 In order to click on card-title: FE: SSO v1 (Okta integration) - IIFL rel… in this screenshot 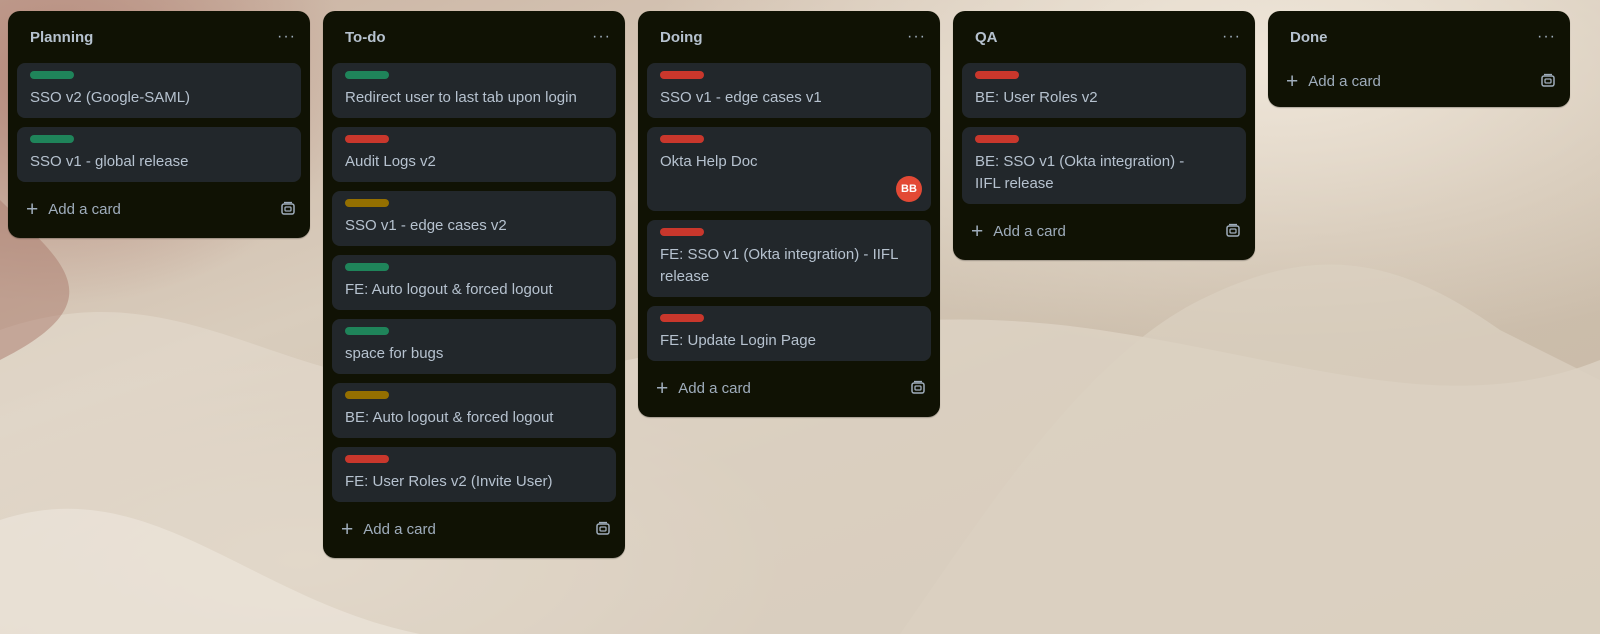, I will do `click(779, 265)`.